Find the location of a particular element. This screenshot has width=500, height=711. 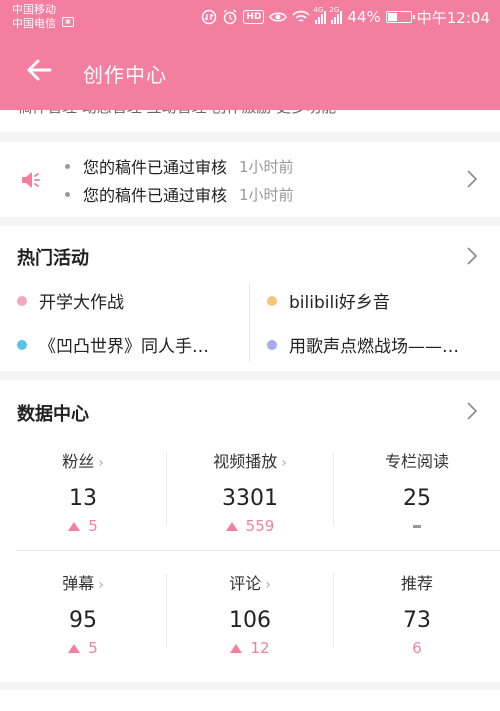

clock: 中午12:04 is located at coordinates (453, 17).